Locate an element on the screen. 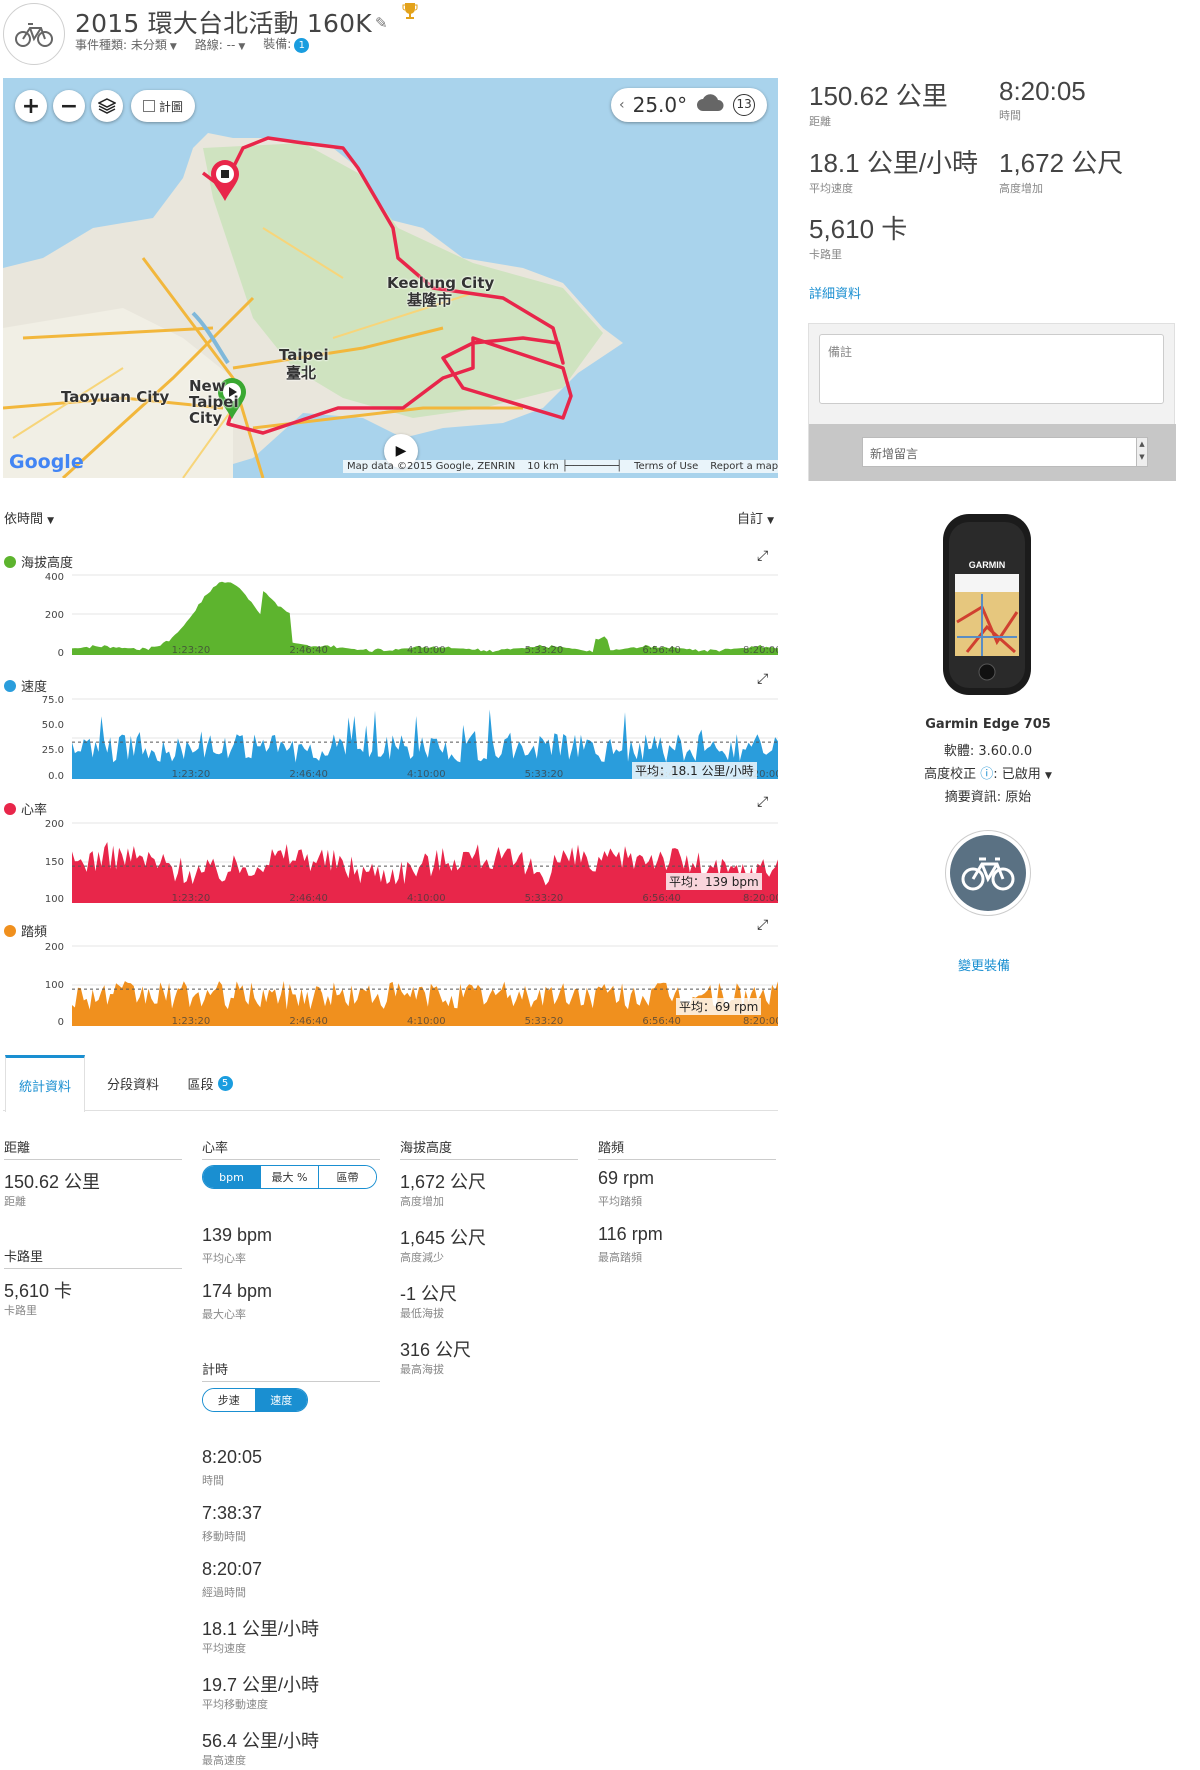 The height and width of the screenshot is (1770, 1200). avg-speed-label: 平均速度 is located at coordinates (224, 1648).